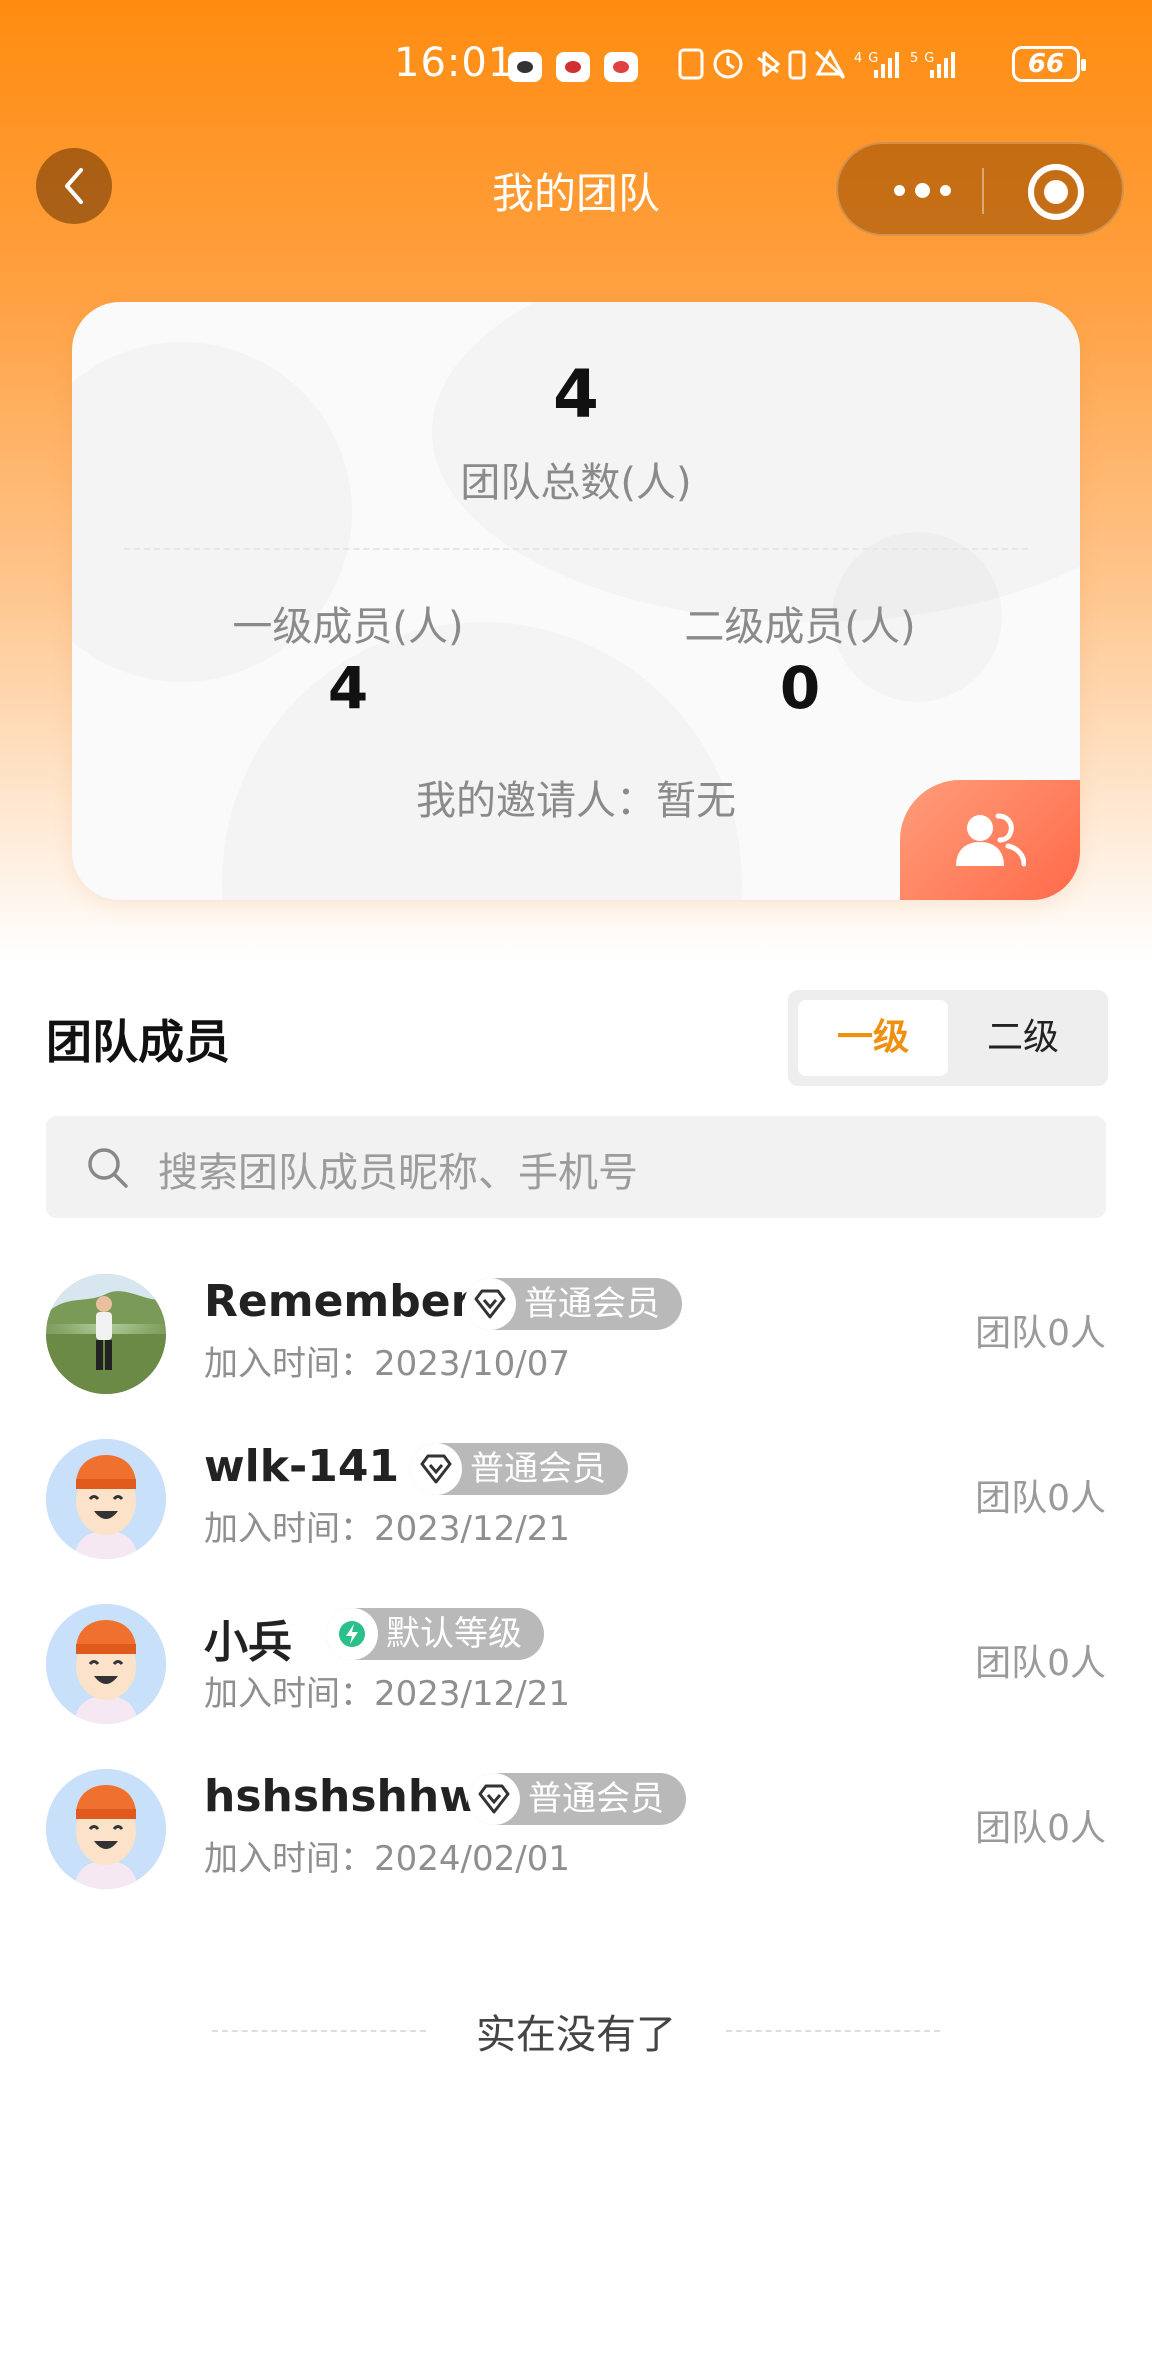 The width and height of the screenshot is (1152, 2376). I want to click on member-row: hshshshhw 普通会员 加入时间：2024/02/01 团队0人, so click(576, 1834).